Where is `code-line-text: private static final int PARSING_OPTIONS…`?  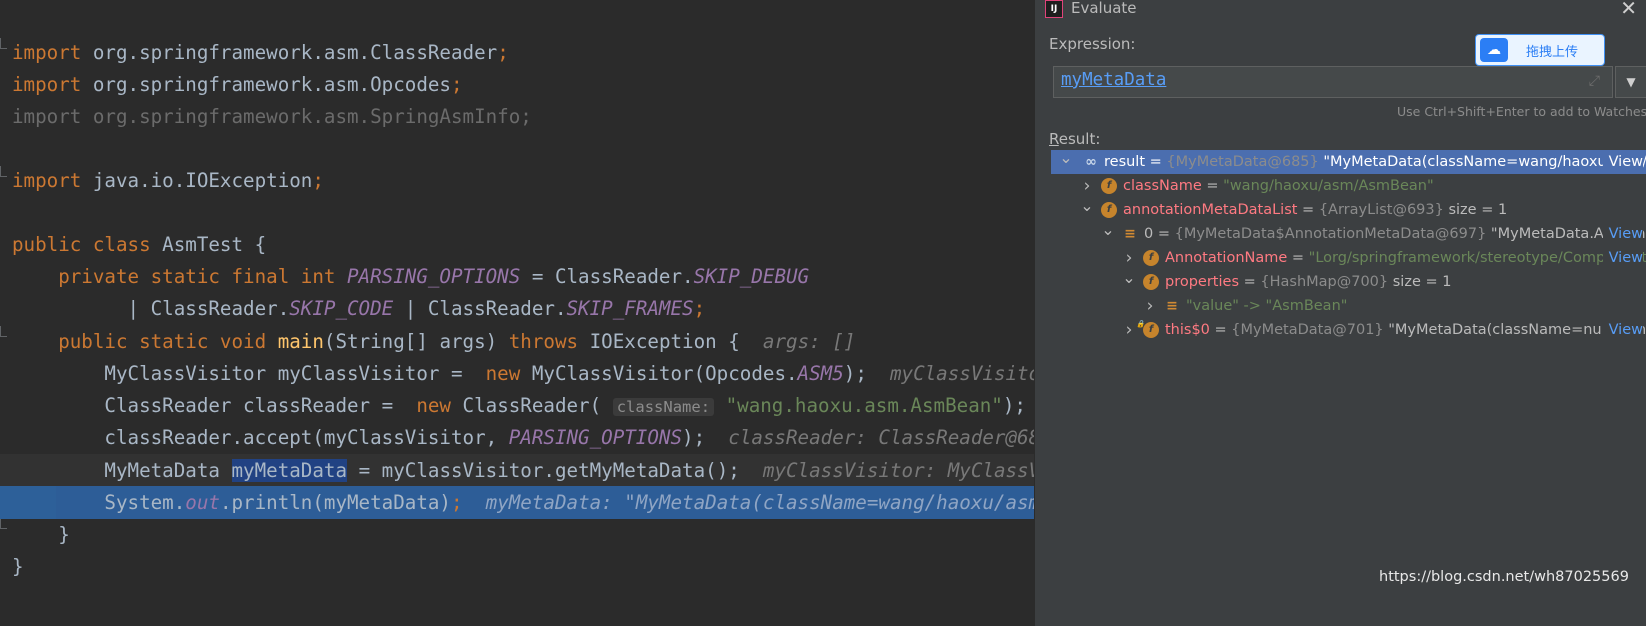 code-line-text: private static final int PARSING_OPTIONS… is located at coordinates (410, 276).